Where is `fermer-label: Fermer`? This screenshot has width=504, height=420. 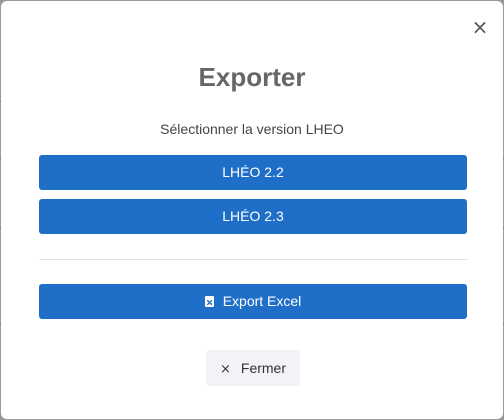
fermer-label: Fermer is located at coordinates (263, 368).